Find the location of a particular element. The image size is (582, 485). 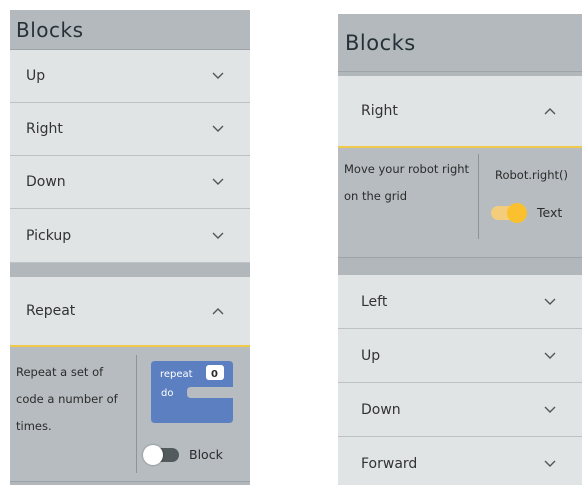

toggle-label: Text is located at coordinates (550, 212).